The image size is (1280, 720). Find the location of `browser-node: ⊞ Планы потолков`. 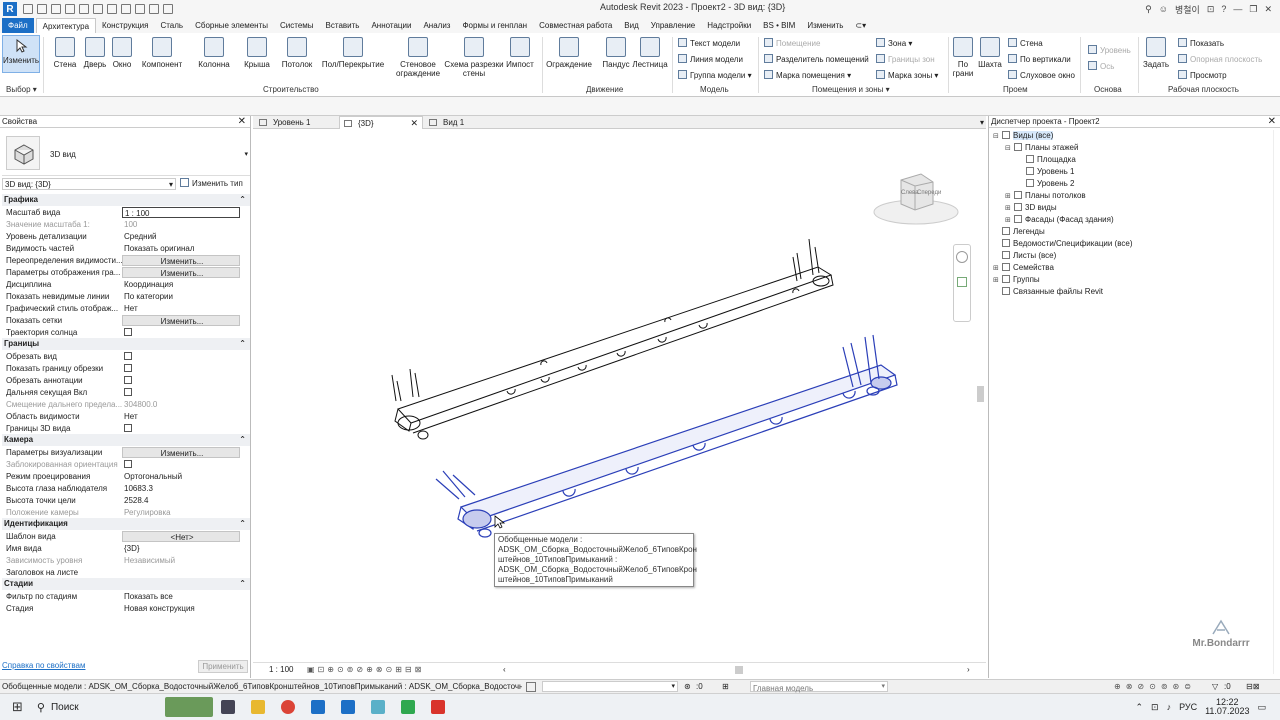

browser-node: ⊞ Планы потолков is located at coordinates (1045, 196).